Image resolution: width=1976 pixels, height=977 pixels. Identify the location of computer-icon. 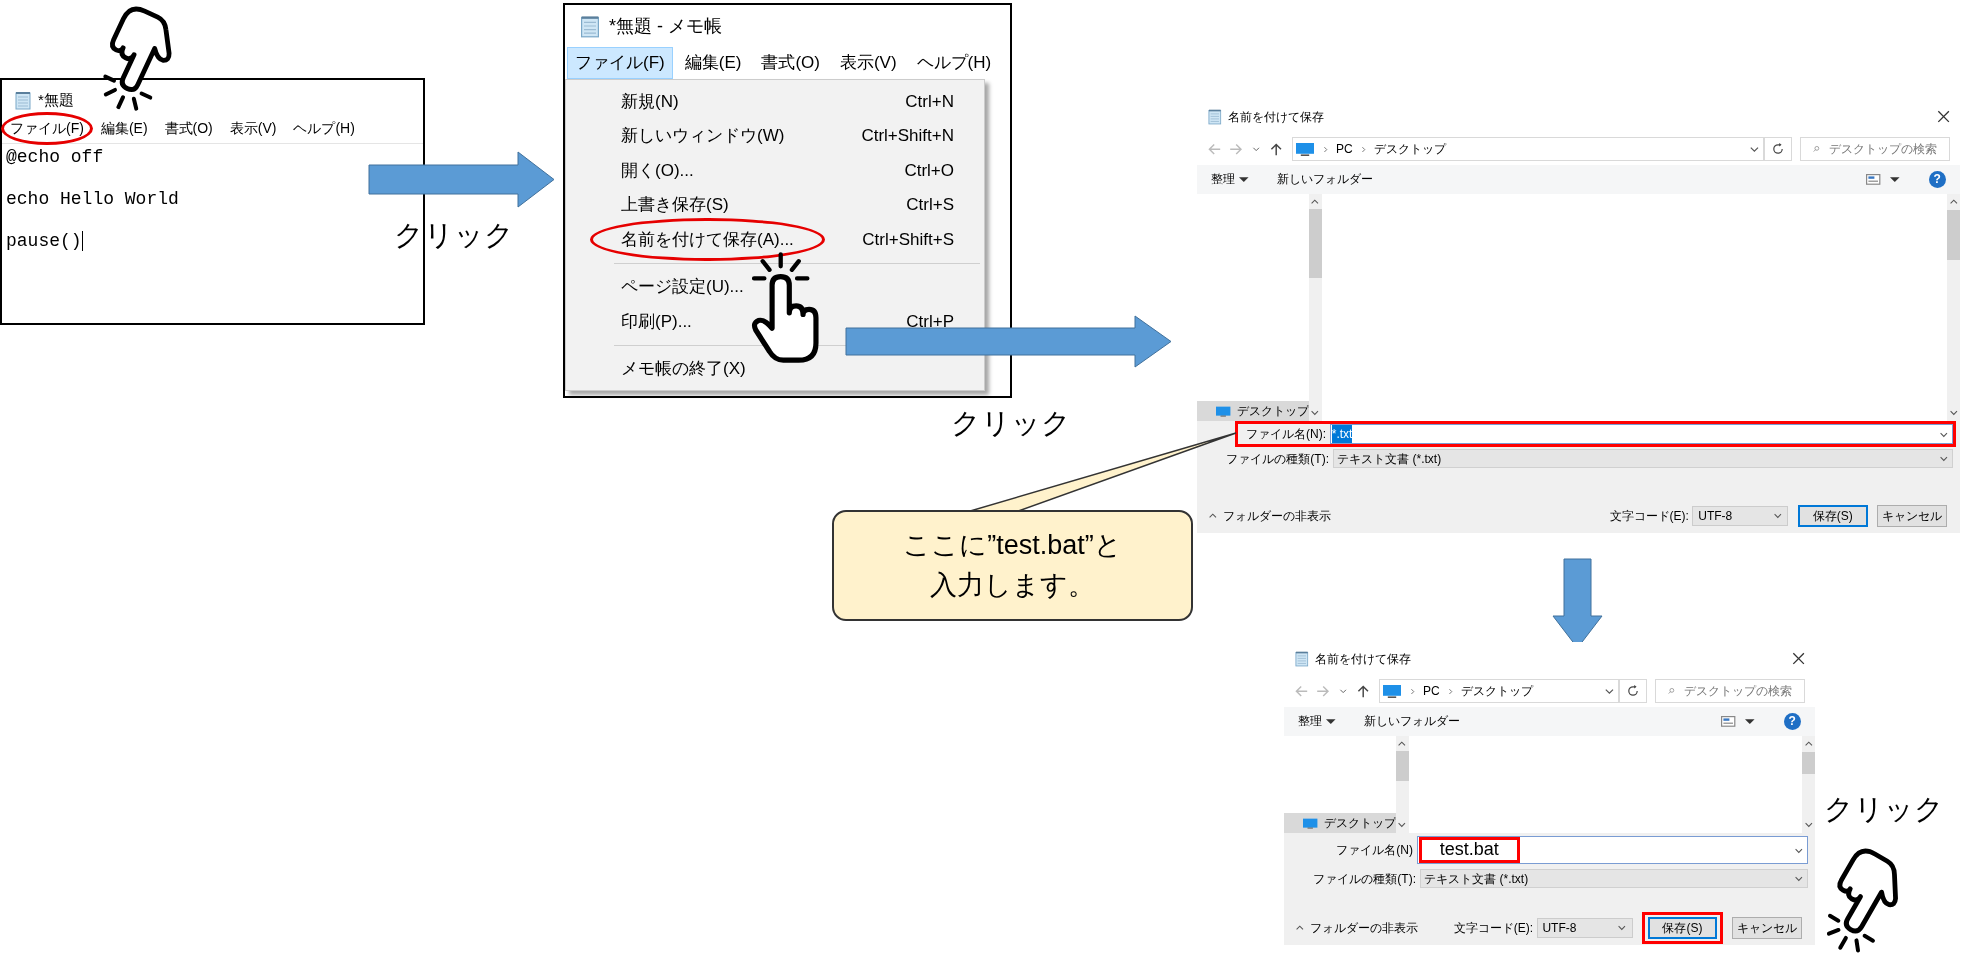
(1305, 149).